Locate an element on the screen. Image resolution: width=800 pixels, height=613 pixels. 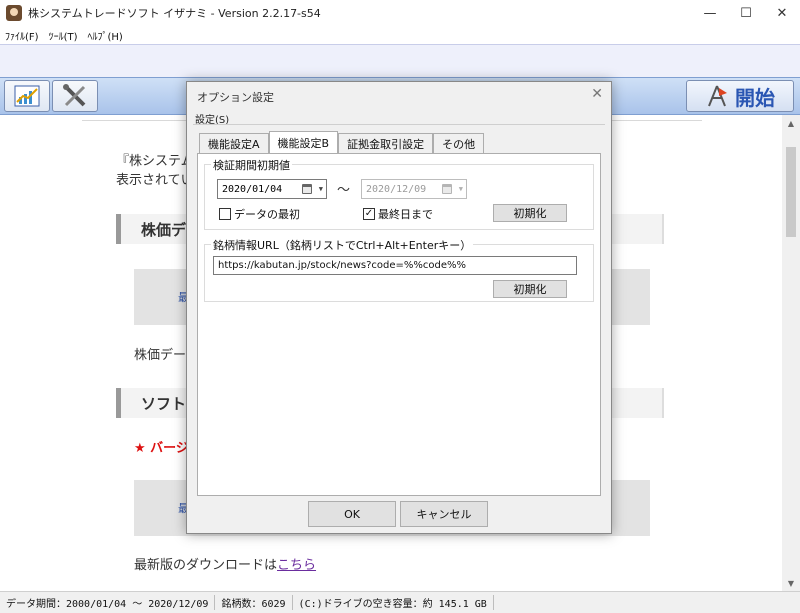
wrench-icon is located at coordinates (74, 95).